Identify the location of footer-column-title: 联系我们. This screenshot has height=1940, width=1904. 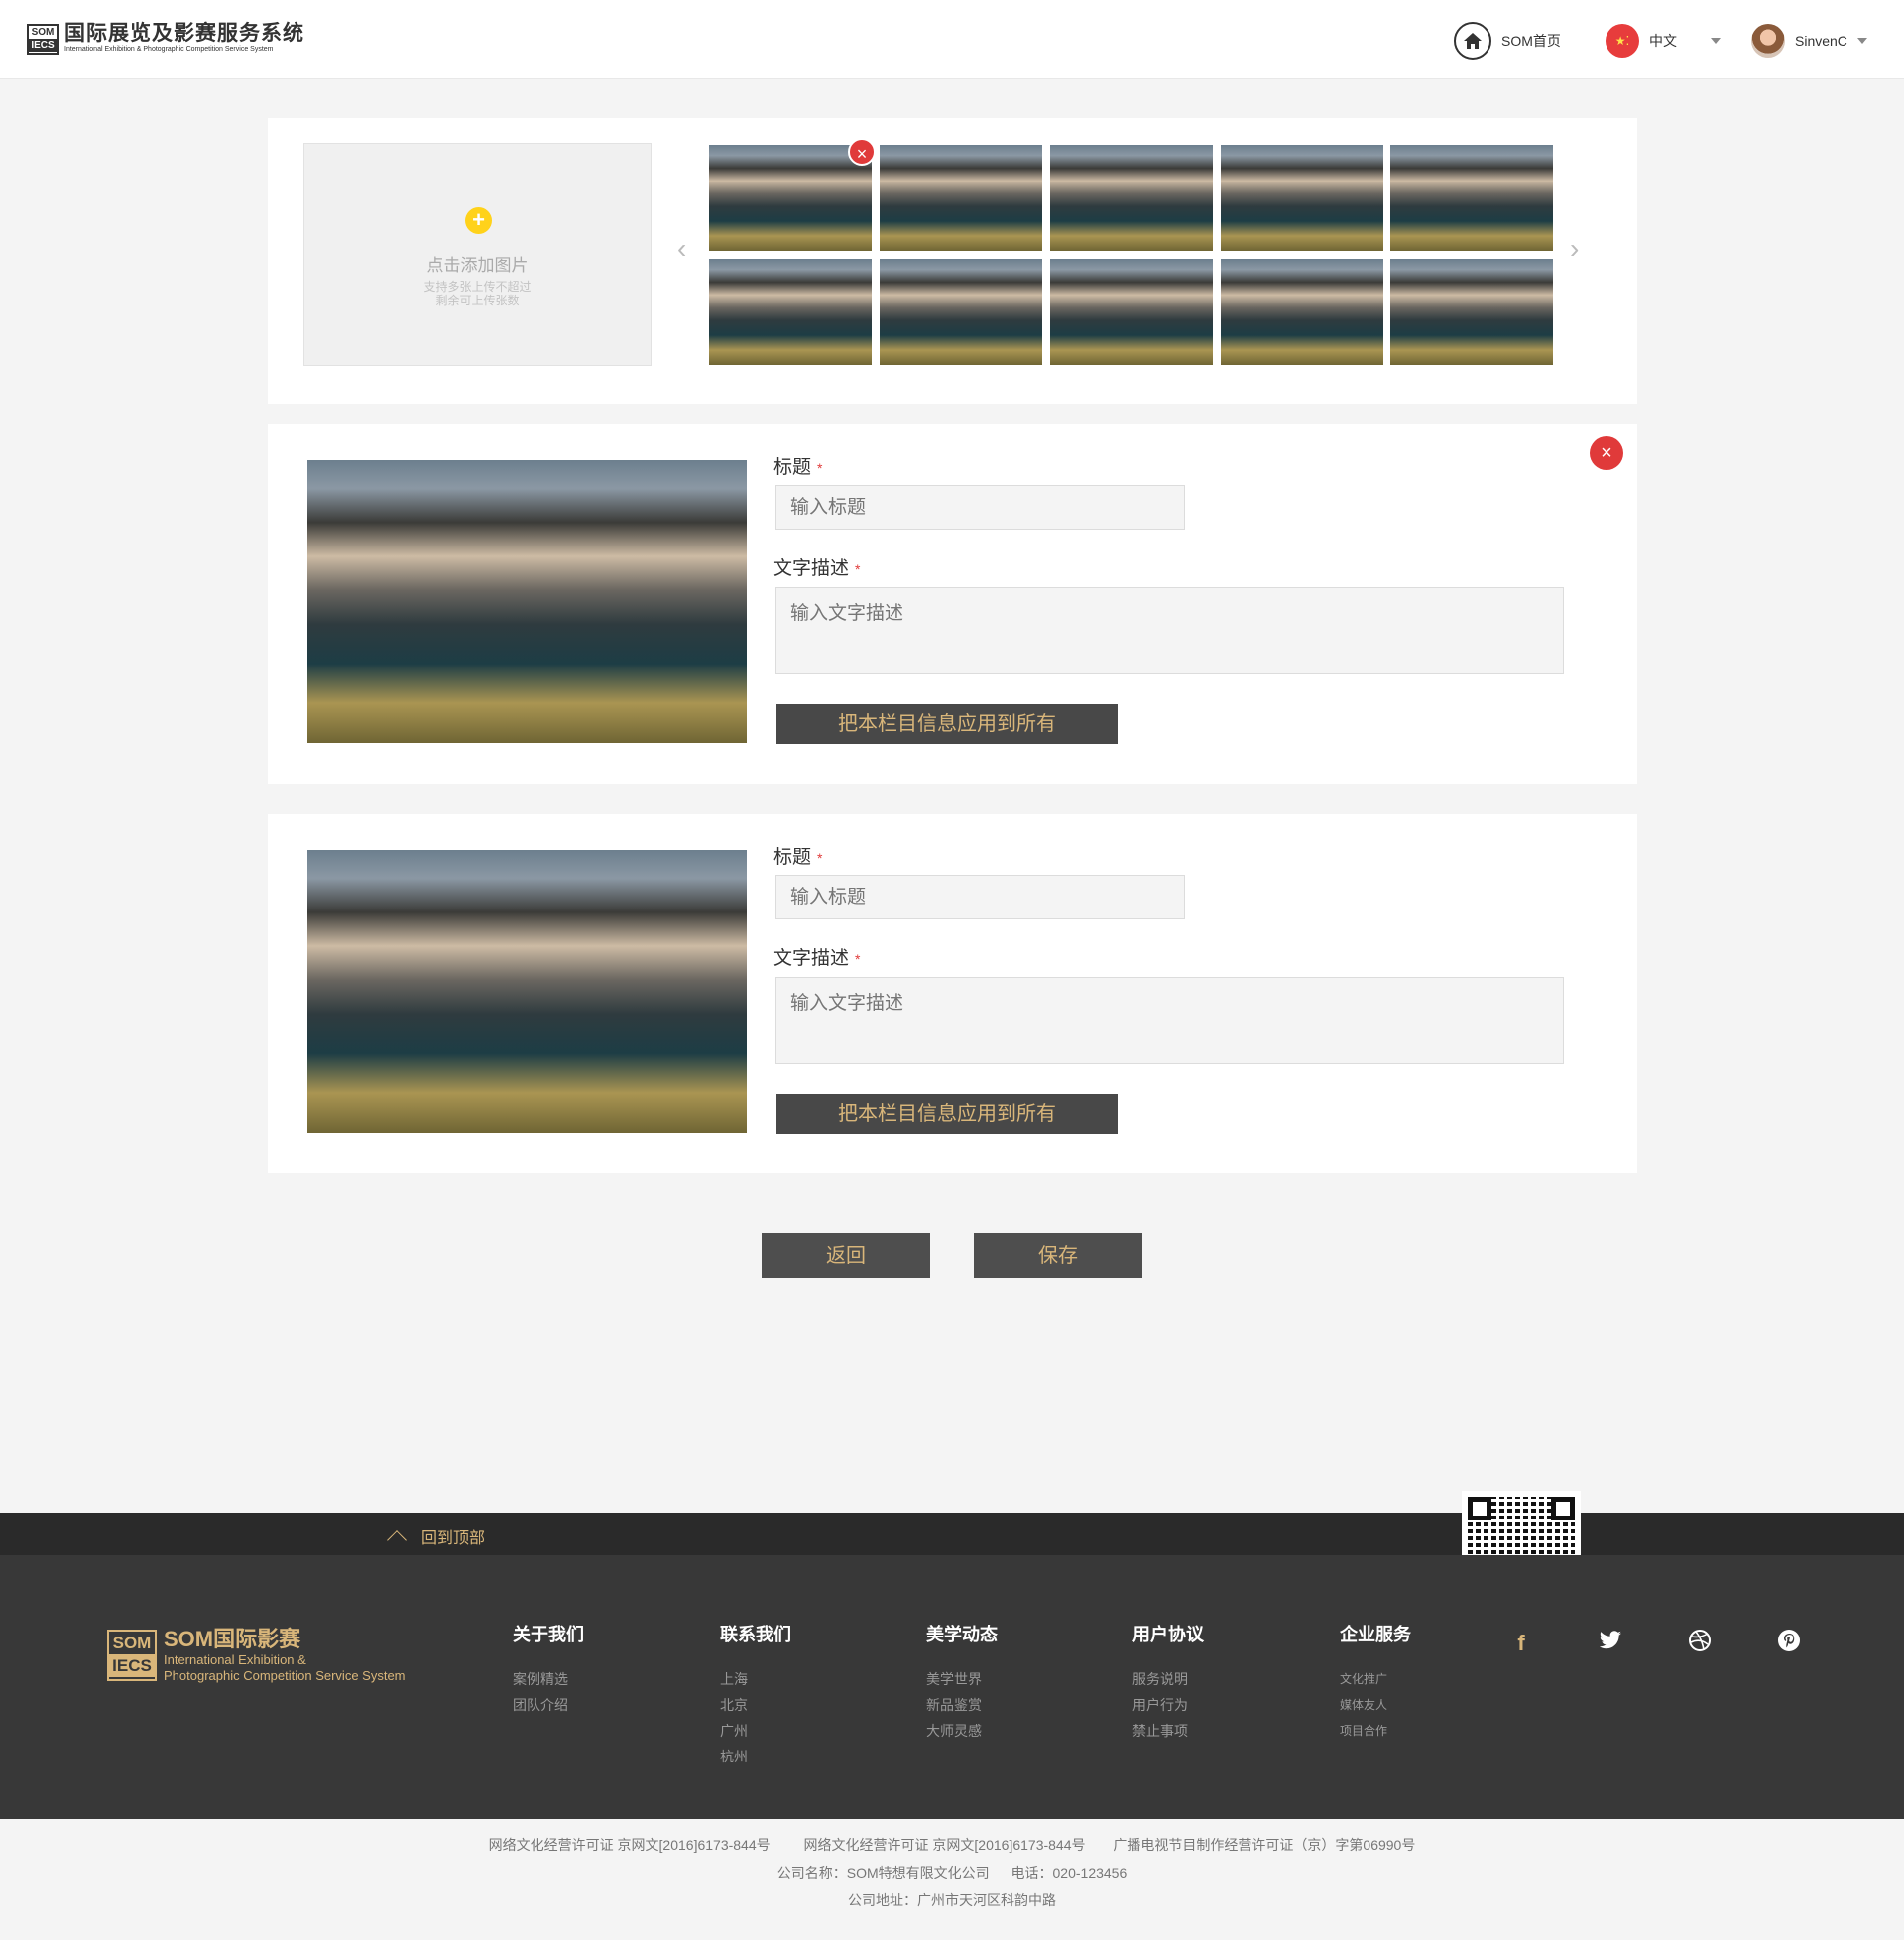
(755, 1634).